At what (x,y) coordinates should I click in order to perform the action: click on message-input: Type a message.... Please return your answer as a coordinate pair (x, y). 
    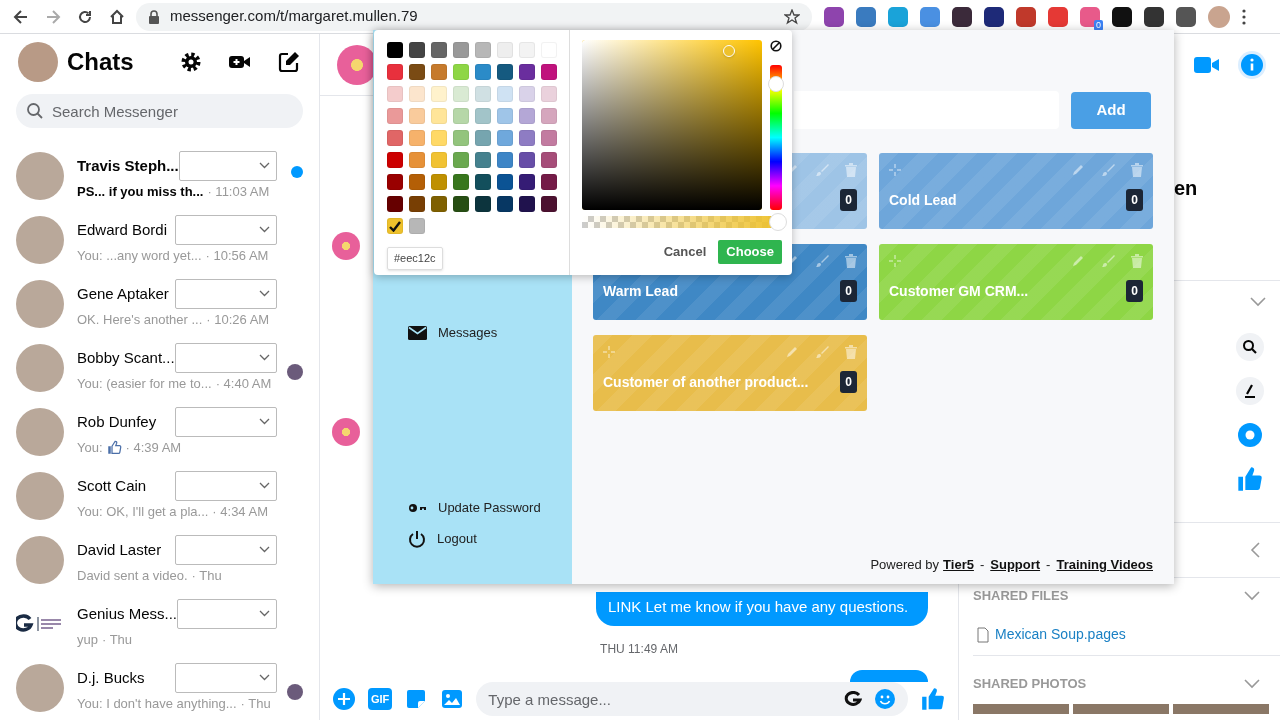
    Looking at the image, I should click on (692, 699).